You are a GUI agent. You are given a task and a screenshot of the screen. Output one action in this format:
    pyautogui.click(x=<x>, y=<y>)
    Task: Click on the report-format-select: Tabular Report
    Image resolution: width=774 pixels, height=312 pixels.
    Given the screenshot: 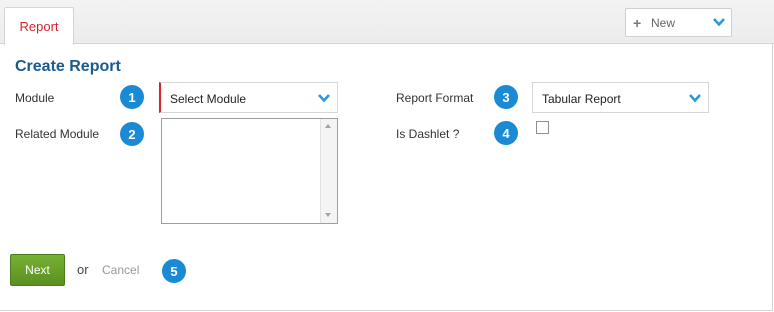 What is the action you would take?
    pyautogui.click(x=620, y=97)
    